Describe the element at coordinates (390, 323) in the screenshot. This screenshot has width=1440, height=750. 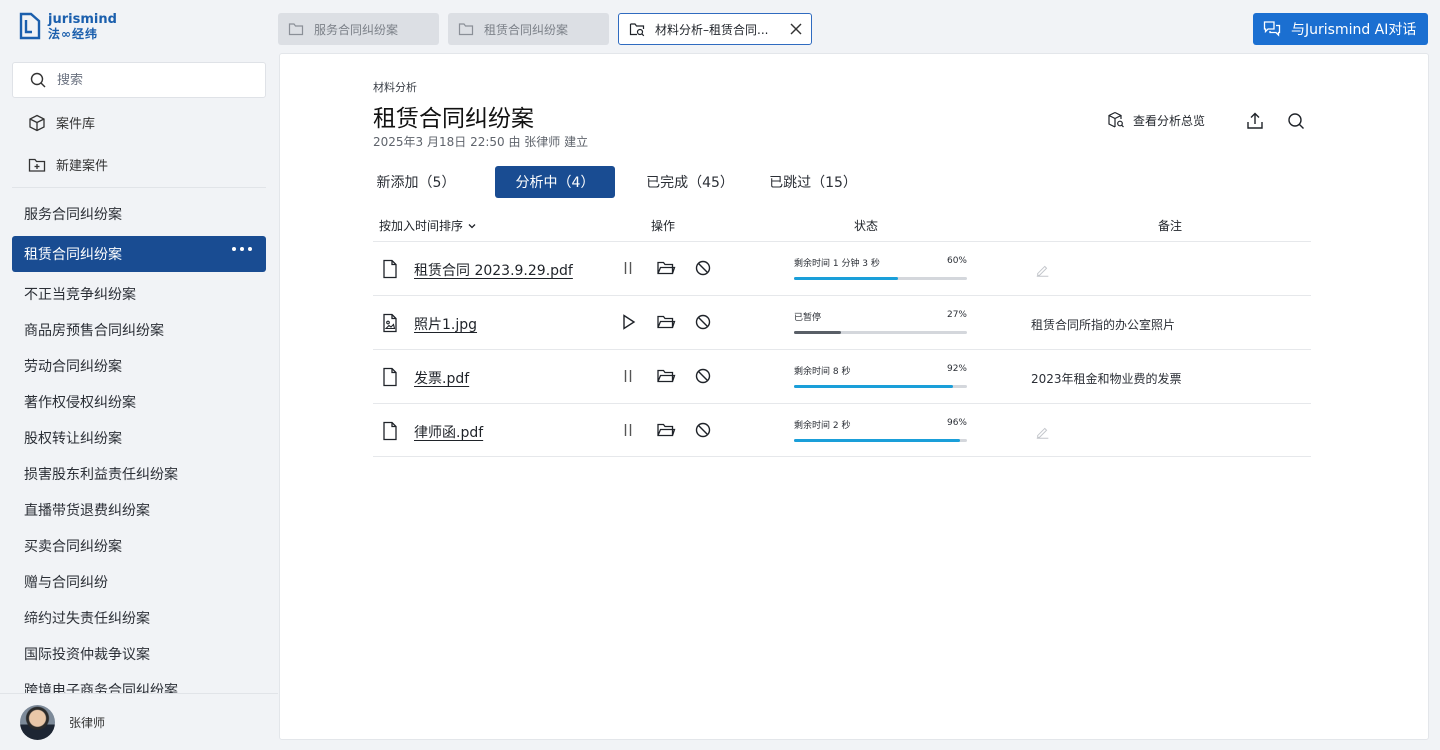
I see `image-file-icon` at that location.